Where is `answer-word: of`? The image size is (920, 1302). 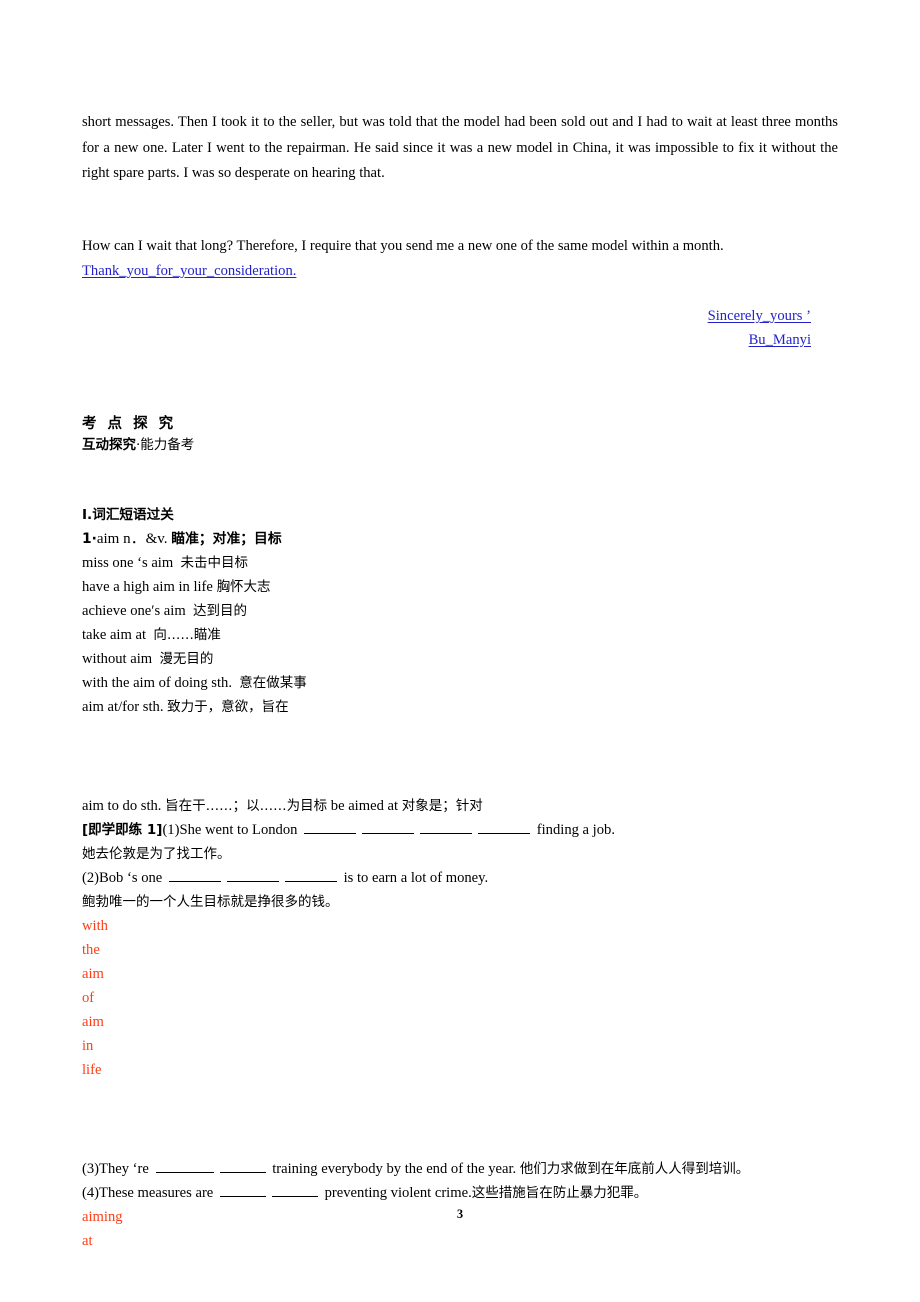 answer-word: of is located at coordinates (88, 998).